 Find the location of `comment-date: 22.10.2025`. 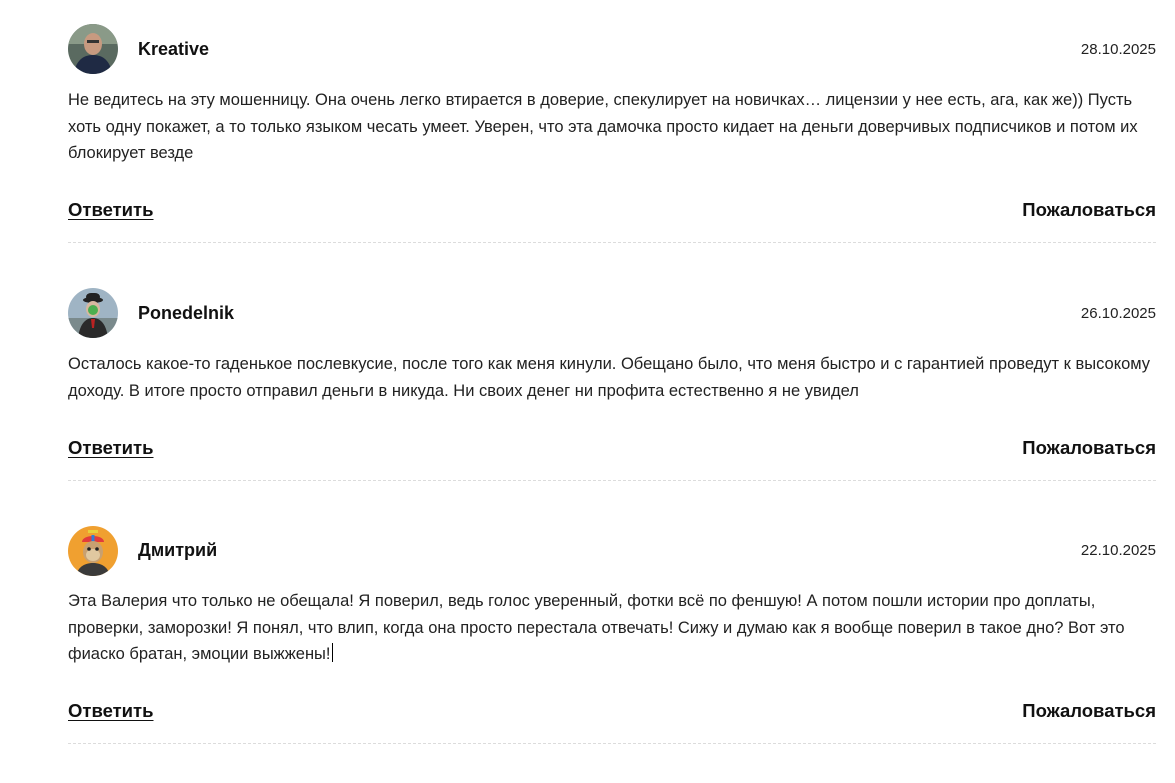

comment-date: 22.10.2025 is located at coordinates (1118, 550).